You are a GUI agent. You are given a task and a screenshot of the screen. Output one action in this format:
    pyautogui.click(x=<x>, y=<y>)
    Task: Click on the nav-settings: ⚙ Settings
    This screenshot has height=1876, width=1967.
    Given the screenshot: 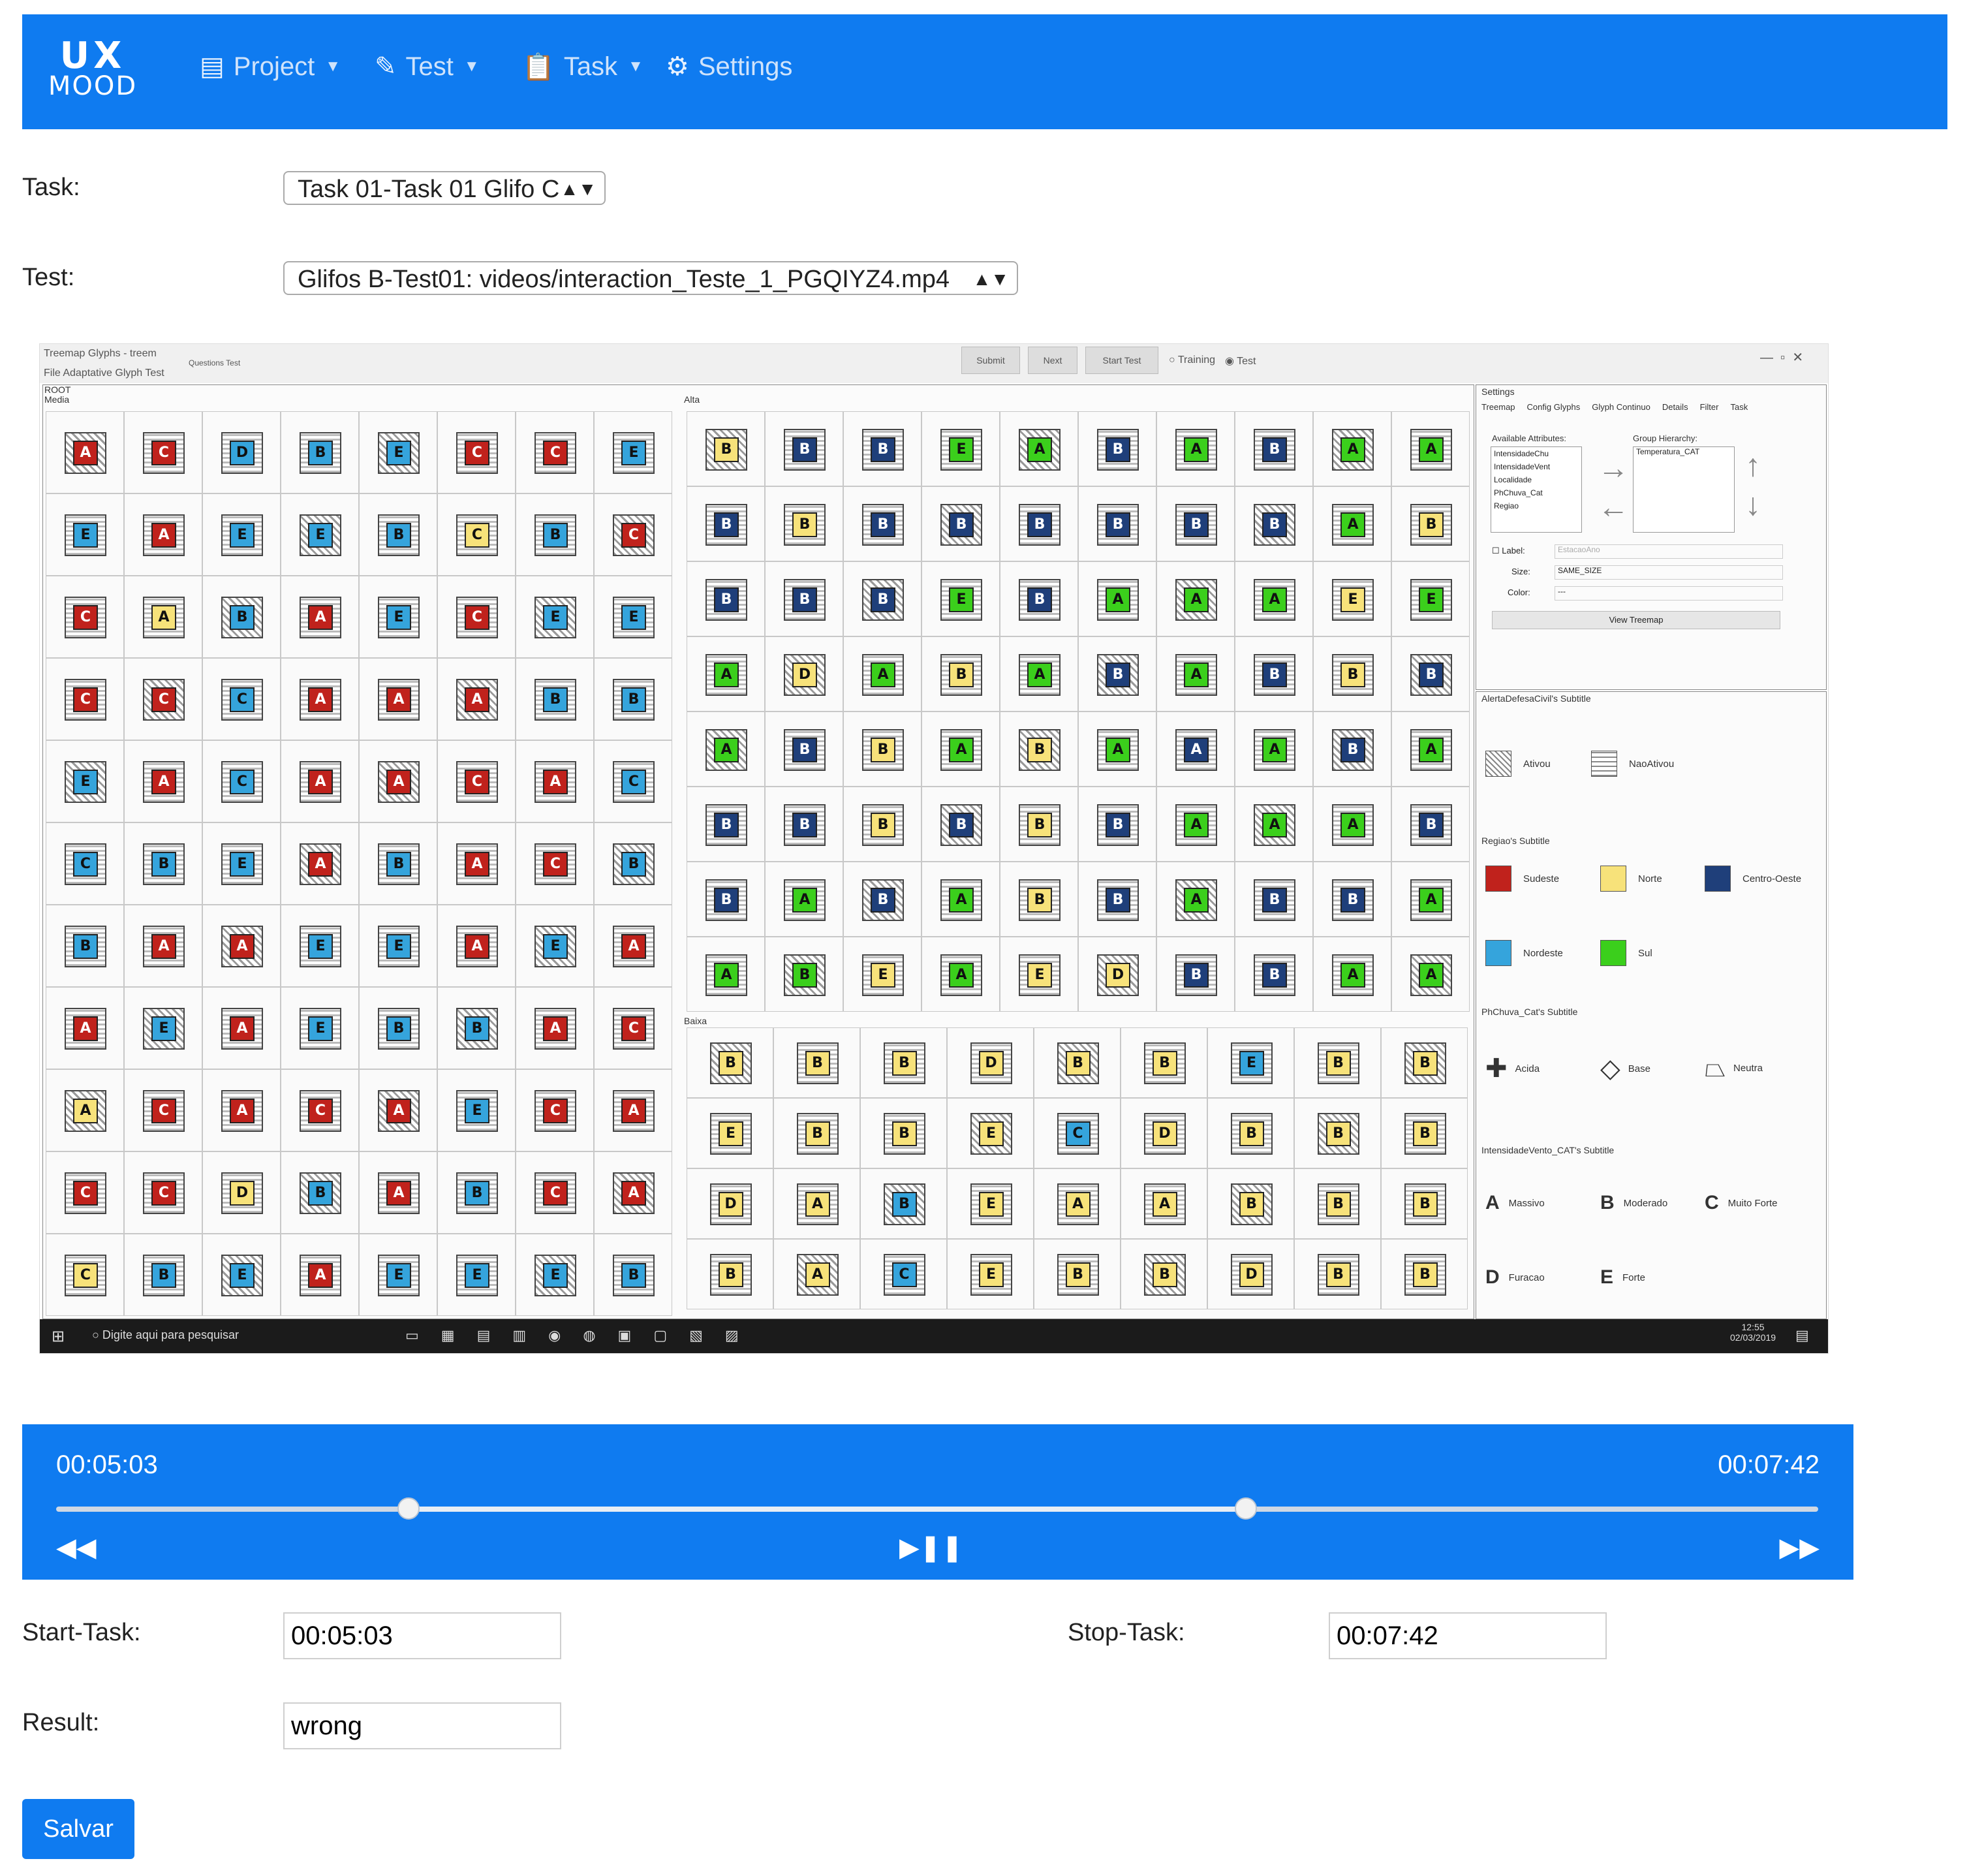 What is the action you would take?
    pyautogui.click(x=729, y=66)
    